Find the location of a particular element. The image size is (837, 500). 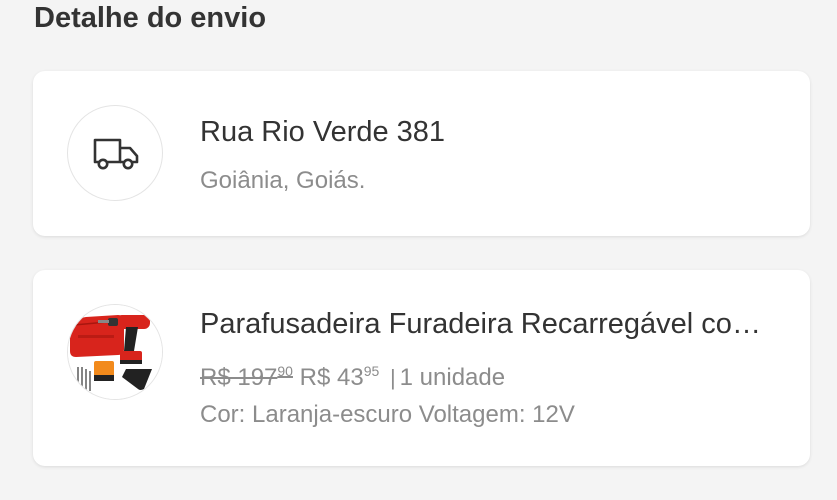

current-price-cents: 95 is located at coordinates (371, 371).